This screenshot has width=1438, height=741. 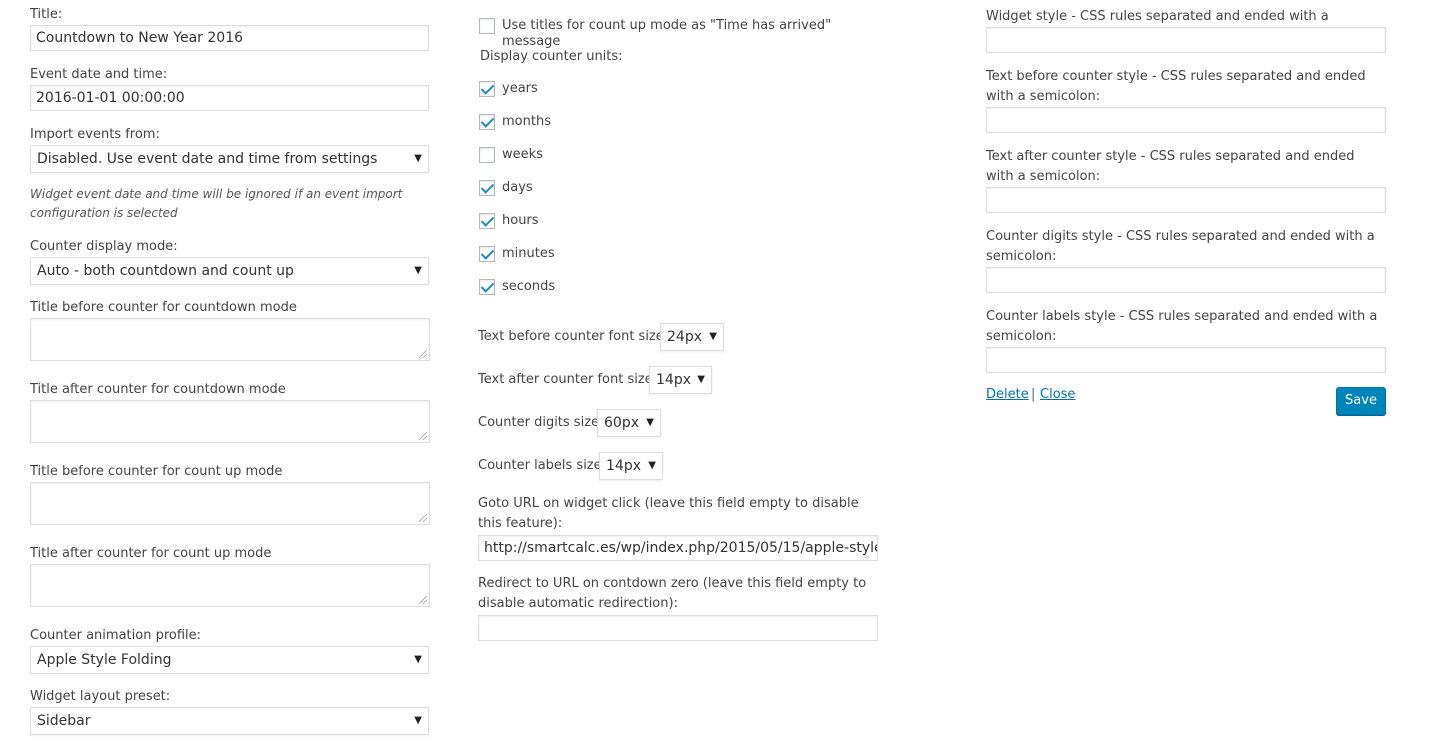 I want to click on unit-hours-checkbox, so click(x=487, y=221).